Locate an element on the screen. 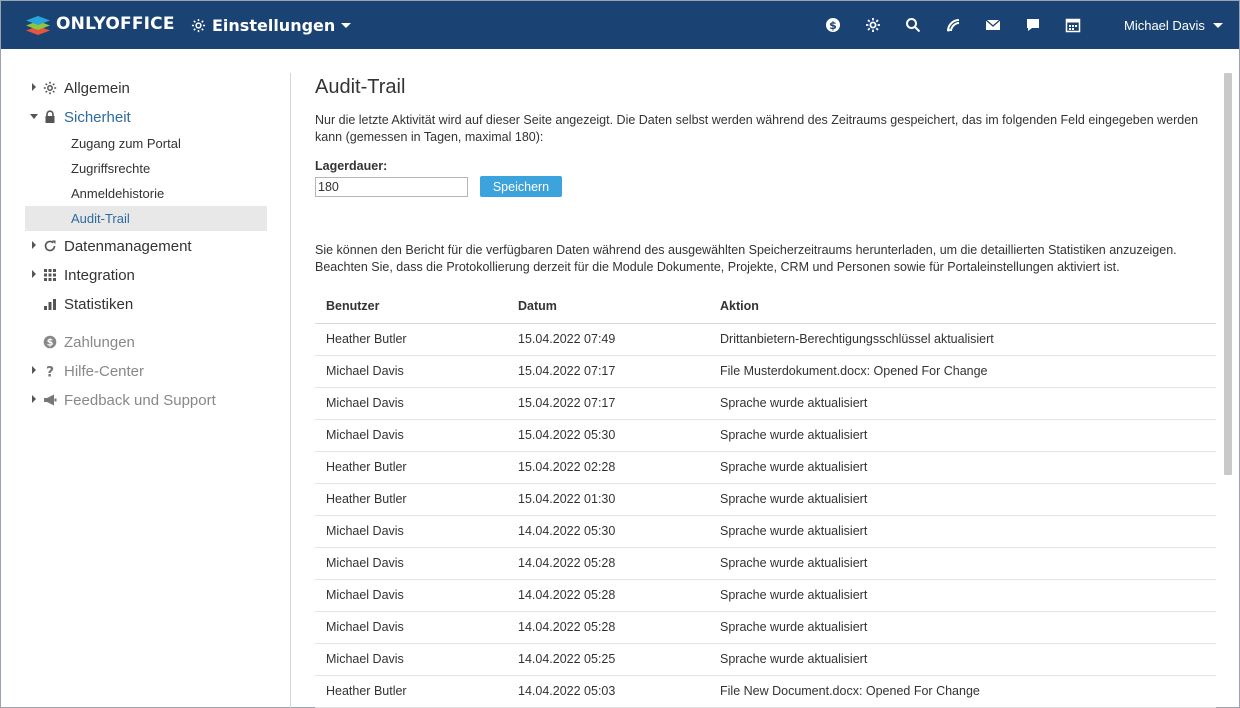 Image resolution: width=1240 pixels, height=708 pixels. column-header-aktion: Aktion is located at coordinates (962, 307).